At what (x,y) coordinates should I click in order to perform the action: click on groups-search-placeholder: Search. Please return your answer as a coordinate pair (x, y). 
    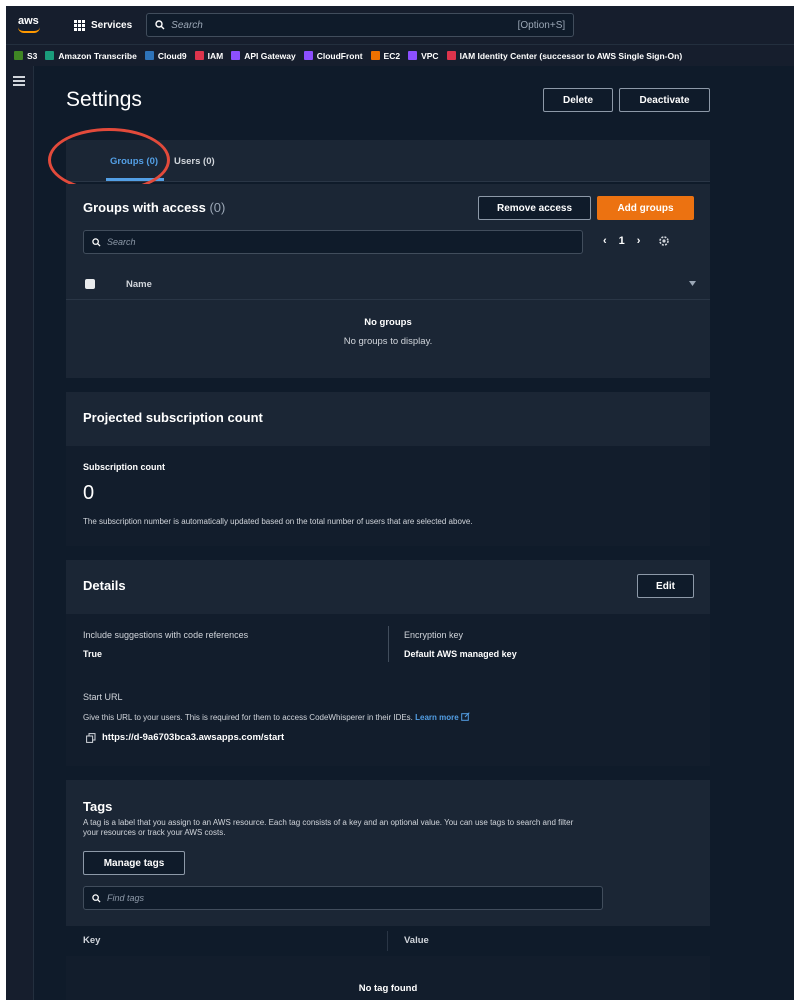
    Looking at the image, I should click on (121, 242).